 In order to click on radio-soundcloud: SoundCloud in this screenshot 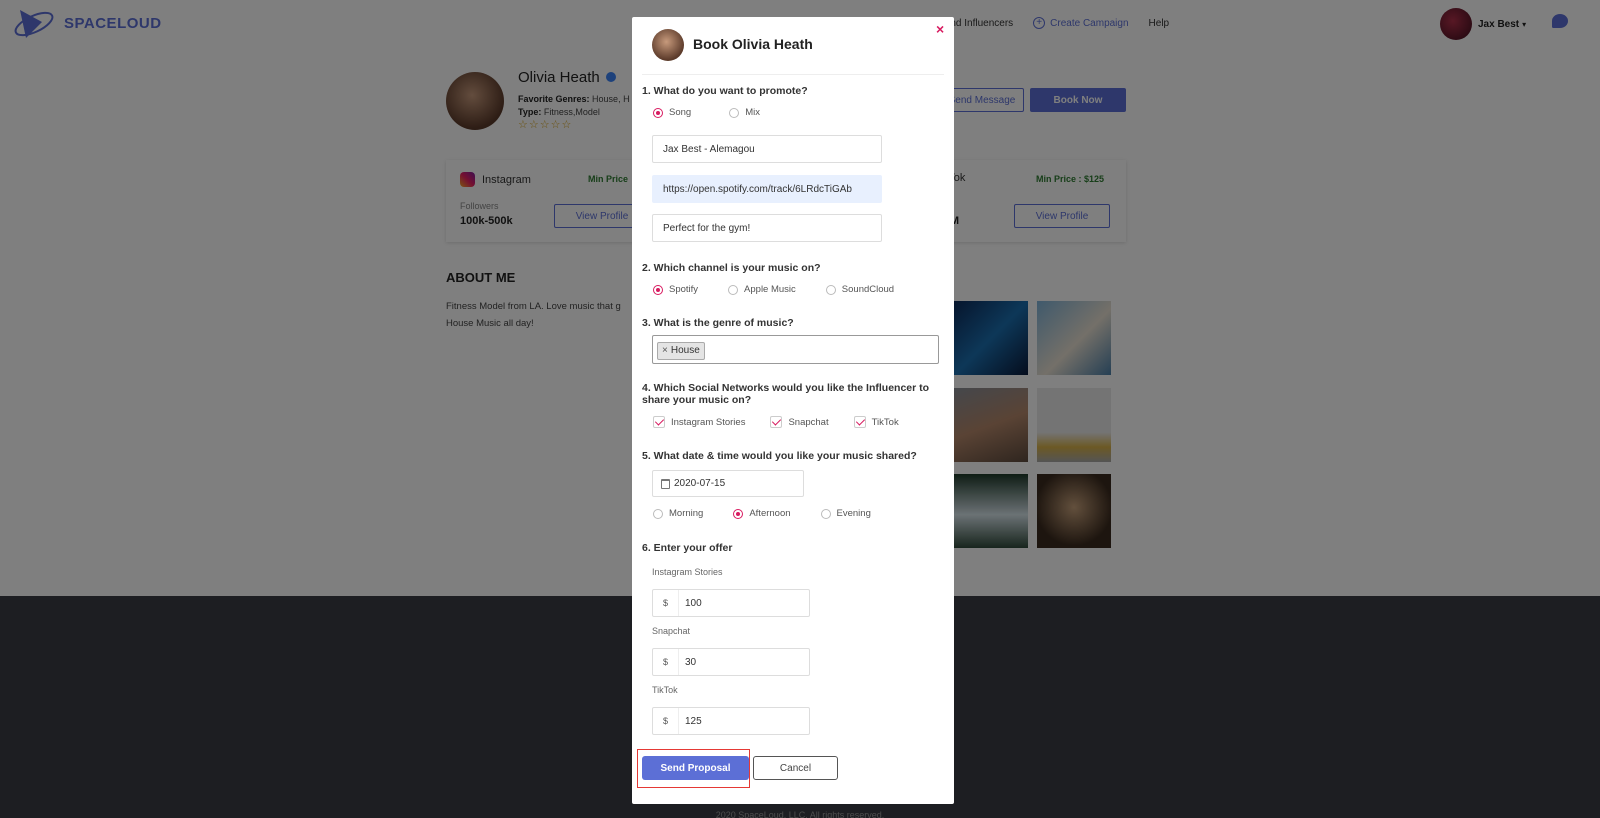, I will do `click(860, 289)`.